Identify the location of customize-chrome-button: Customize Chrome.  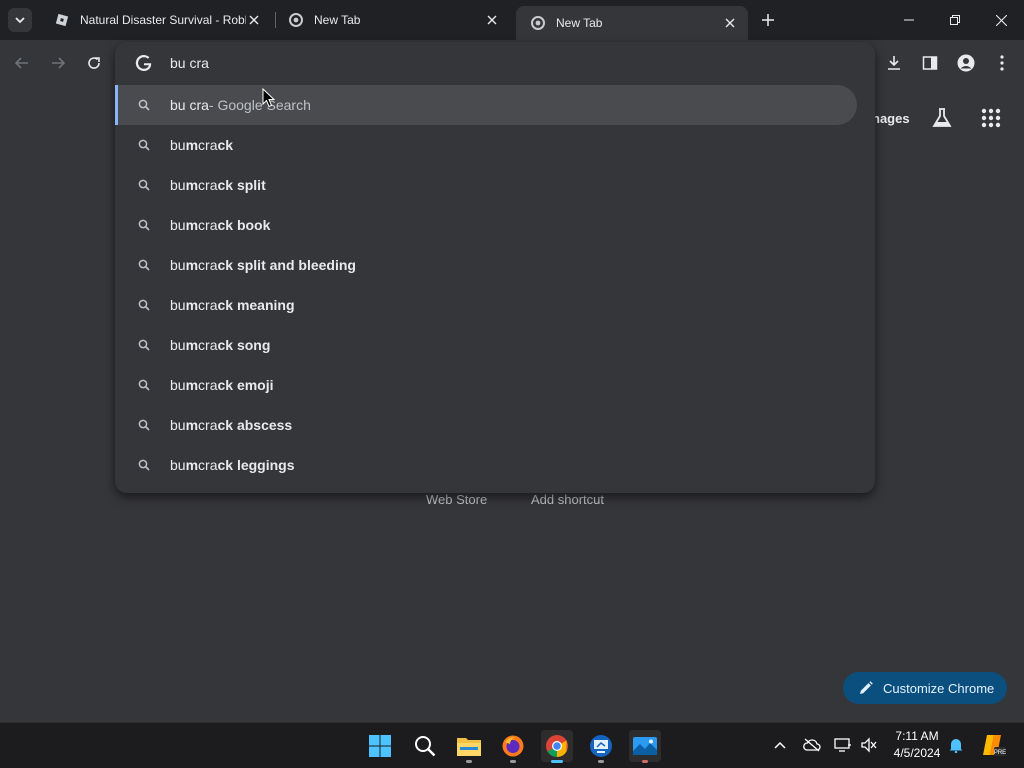
(925, 688).